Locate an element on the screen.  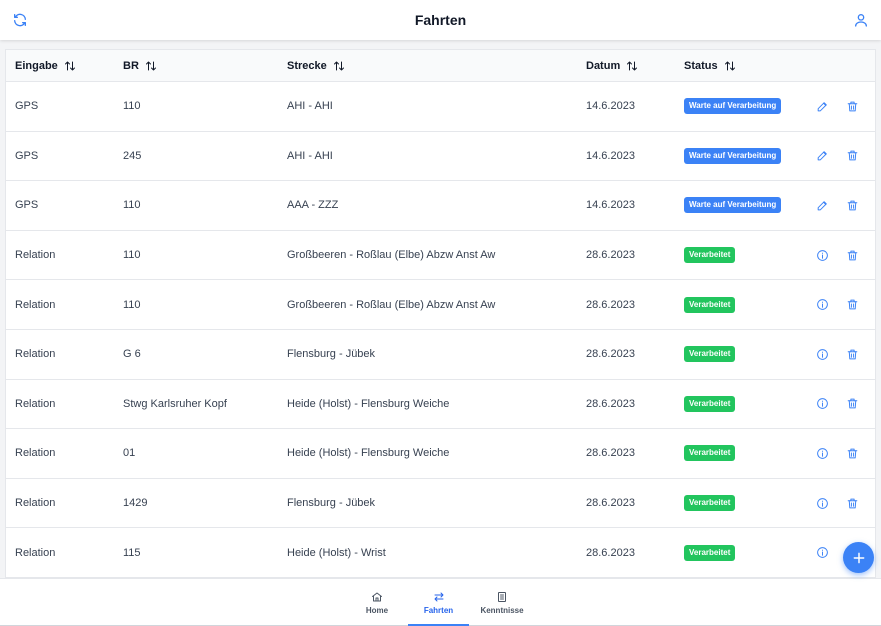
column-header-strecke: Strecke is located at coordinates (316, 66).